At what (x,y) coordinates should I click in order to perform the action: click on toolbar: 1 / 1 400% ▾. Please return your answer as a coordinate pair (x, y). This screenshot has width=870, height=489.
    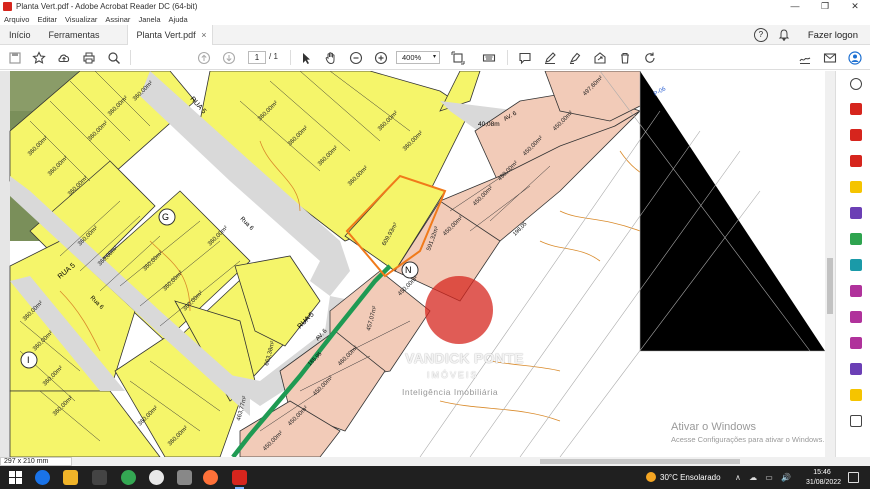
    Looking at the image, I should click on (435, 57).